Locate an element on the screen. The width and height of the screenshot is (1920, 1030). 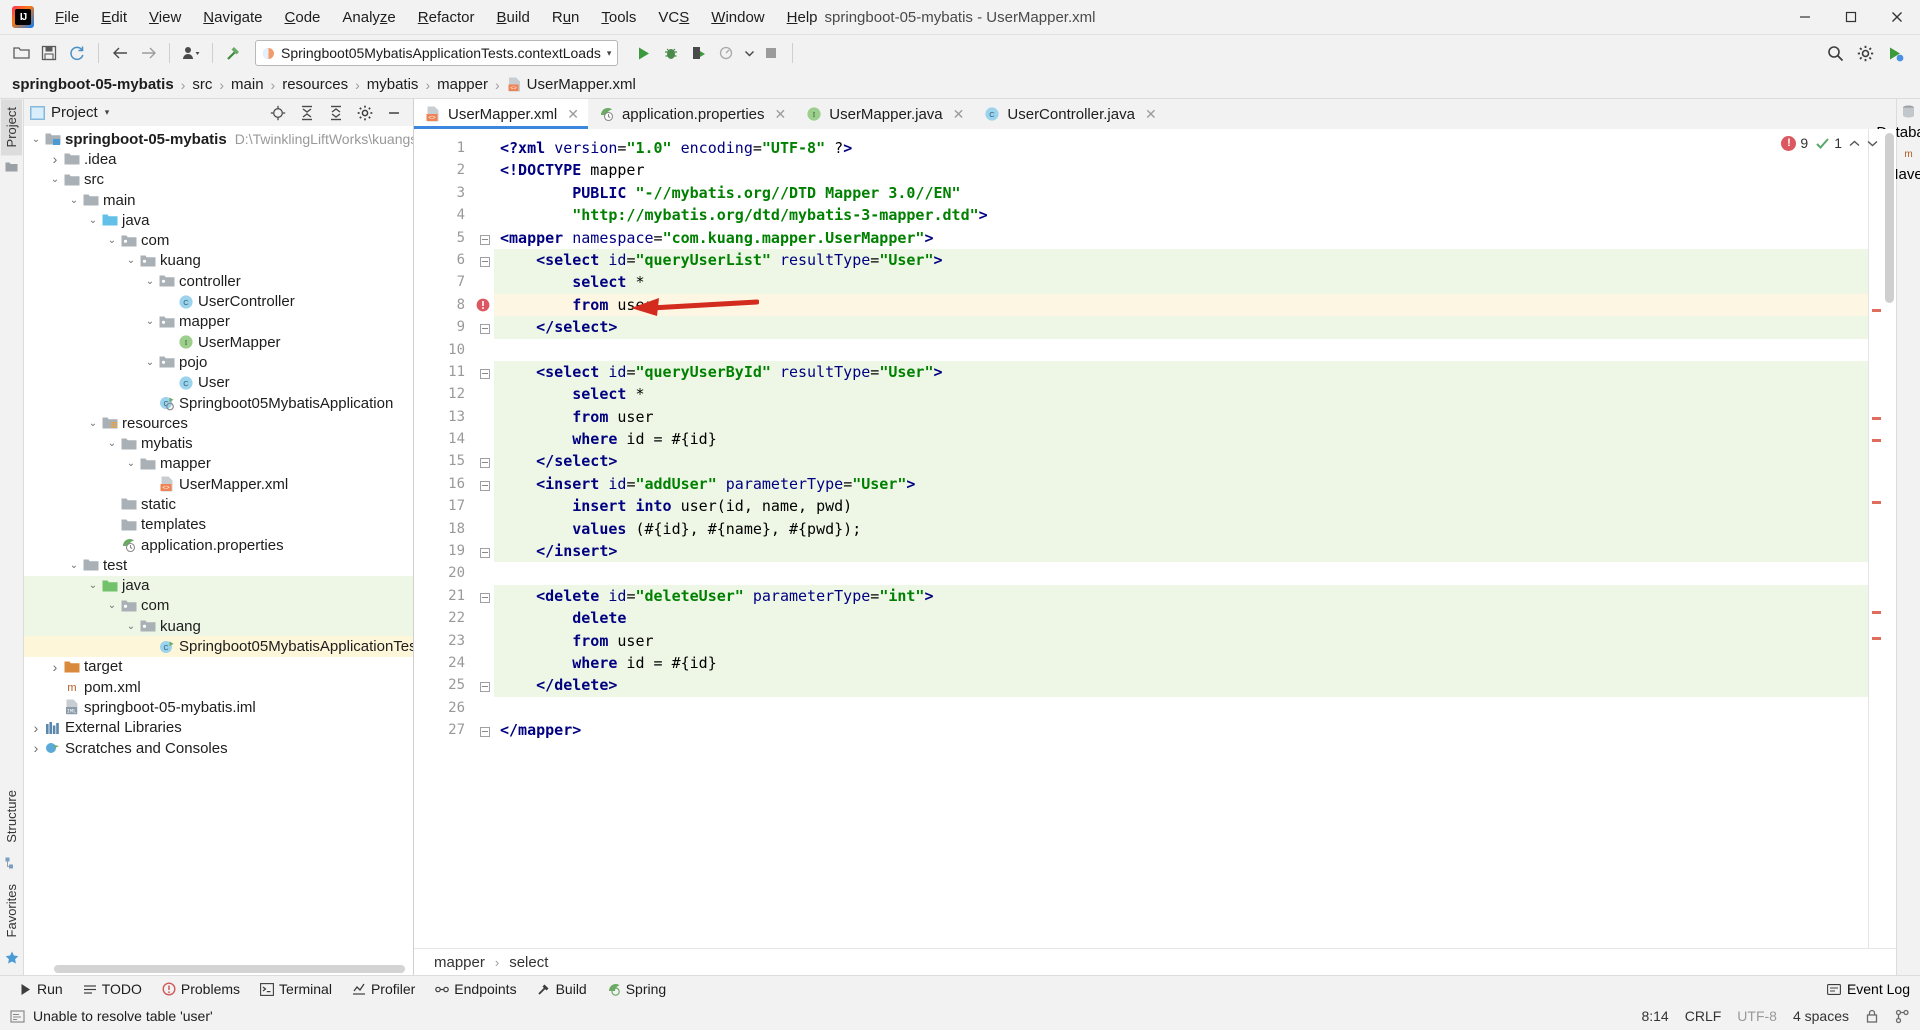
lock-icon is located at coordinates (1872, 1016).